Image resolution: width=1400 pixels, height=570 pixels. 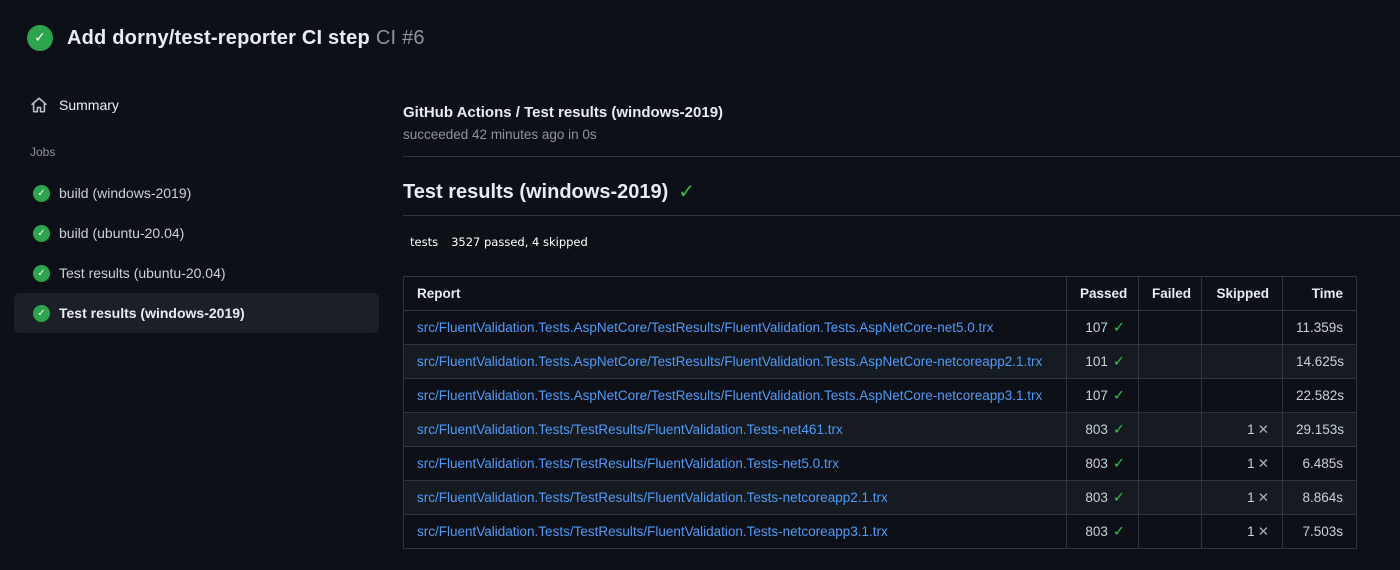 What do you see at coordinates (1170, 293) in the screenshot?
I see `col-header-failed: Failed` at bounding box center [1170, 293].